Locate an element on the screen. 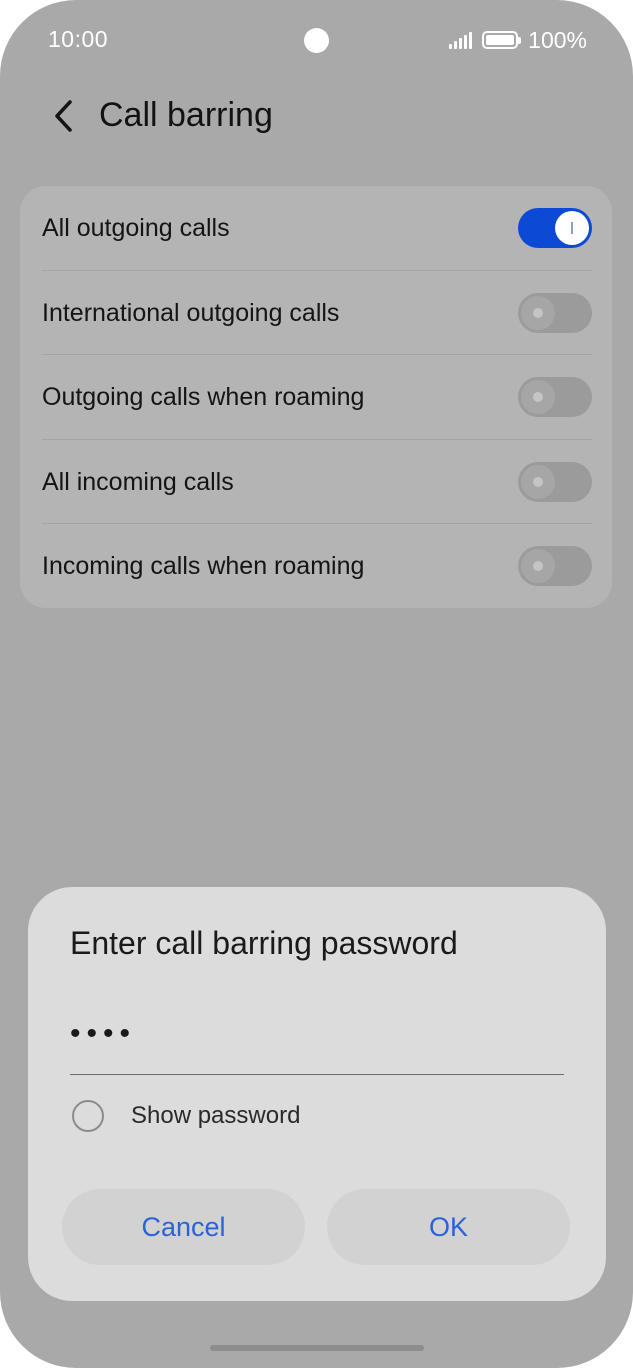 This screenshot has height=1368, width=633. setting-label: All incoming calls is located at coordinates (138, 481).